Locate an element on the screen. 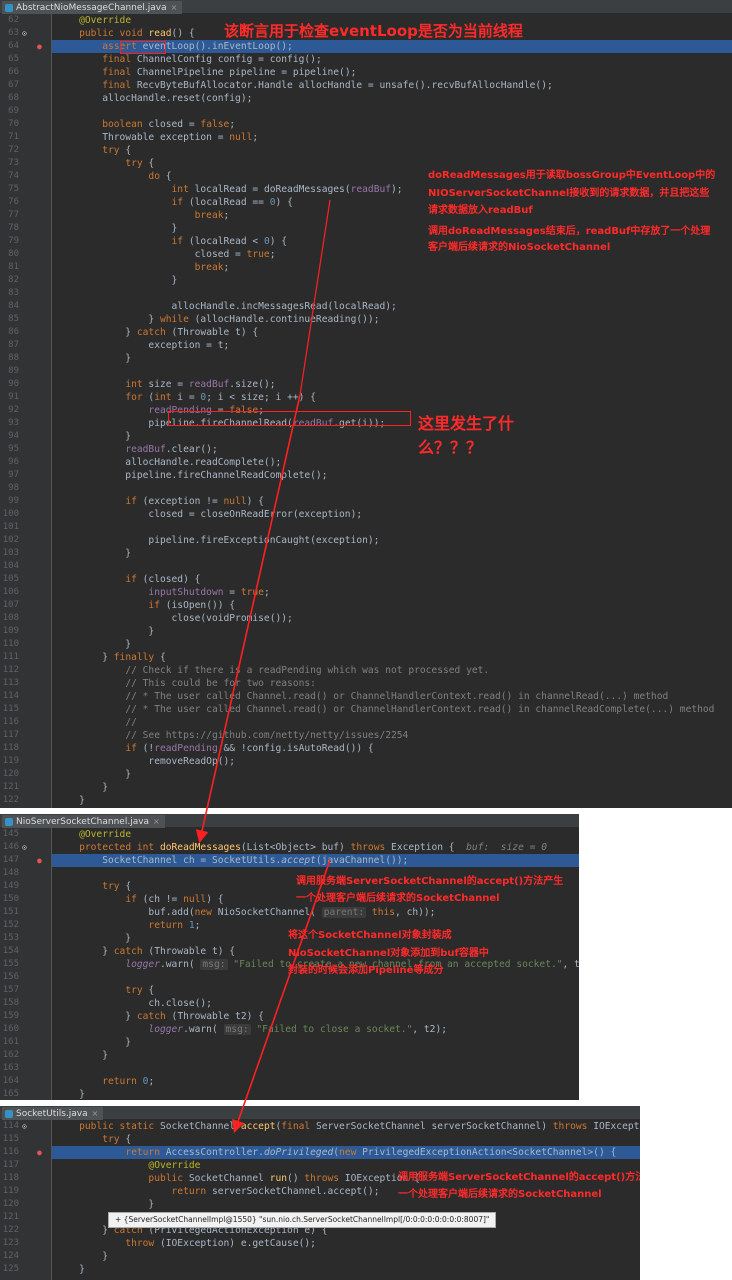 The height and width of the screenshot is (1280, 732). code-line: // is located at coordinates (96, 722).